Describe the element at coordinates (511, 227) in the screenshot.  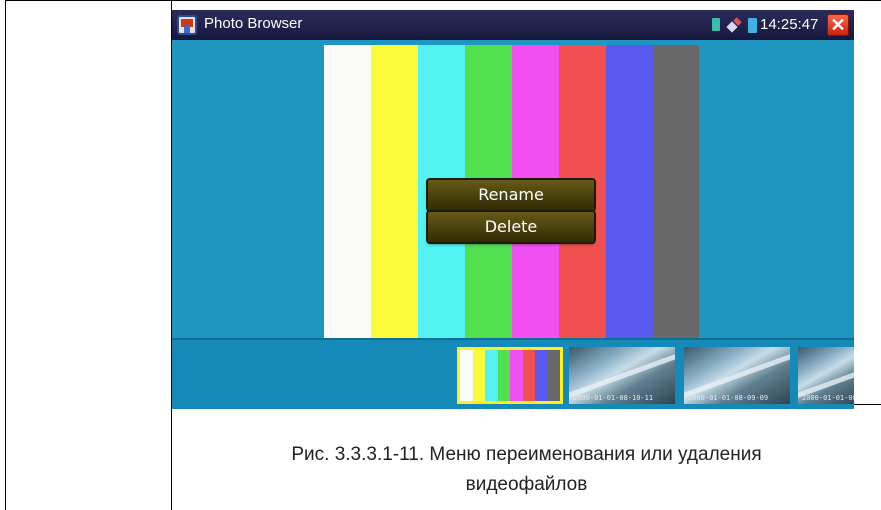
I see `delete-button: Delete` at that location.